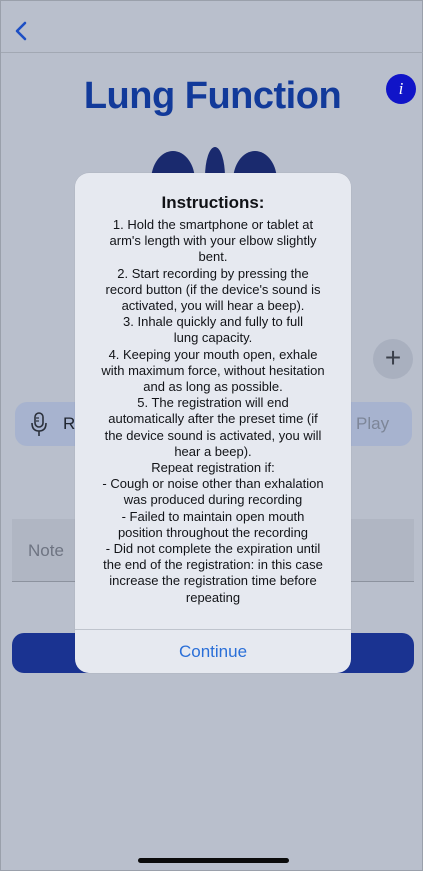 This screenshot has width=423, height=871. I want to click on play-button: Play, so click(372, 424).